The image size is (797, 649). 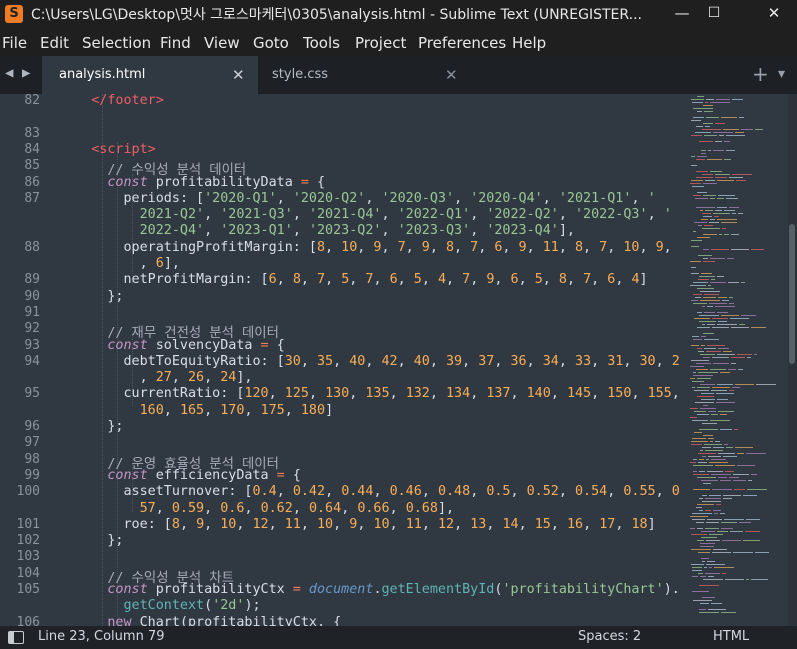 I want to click on code-token: '2020-Q4', so click(x=506, y=198).